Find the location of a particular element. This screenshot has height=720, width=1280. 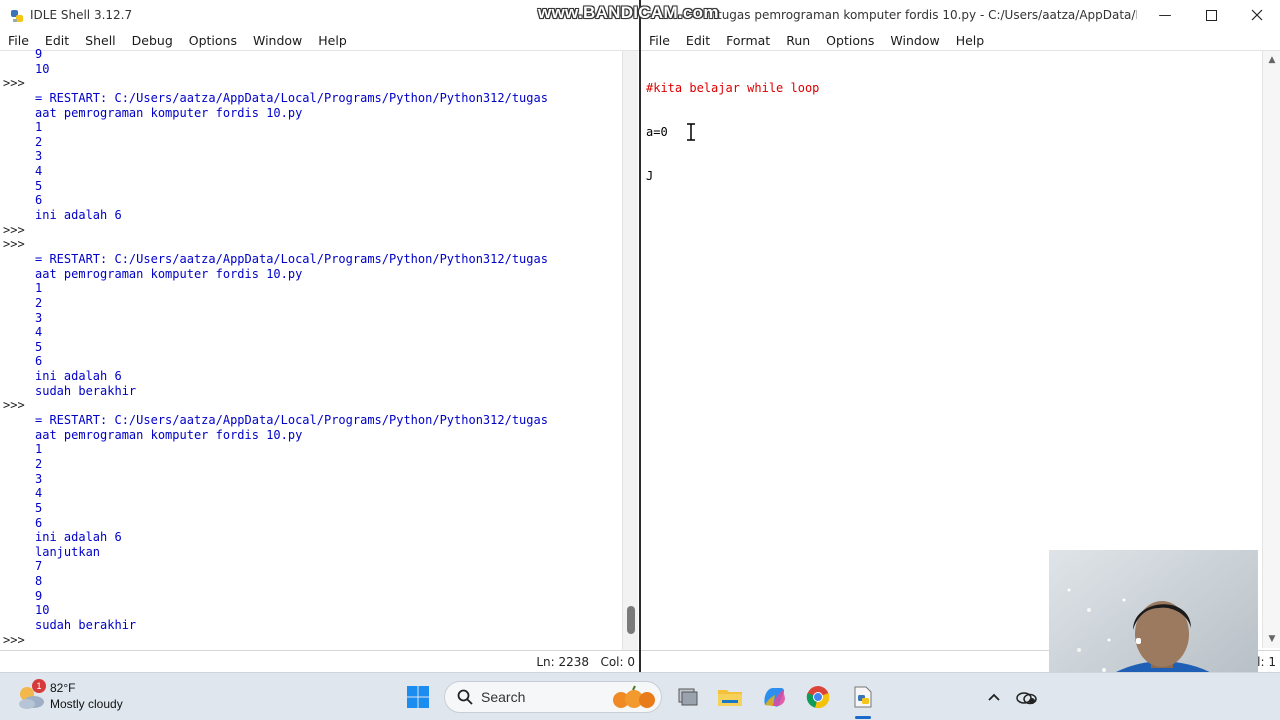

shell-output-line: 9 is located at coordinates (39, 54).